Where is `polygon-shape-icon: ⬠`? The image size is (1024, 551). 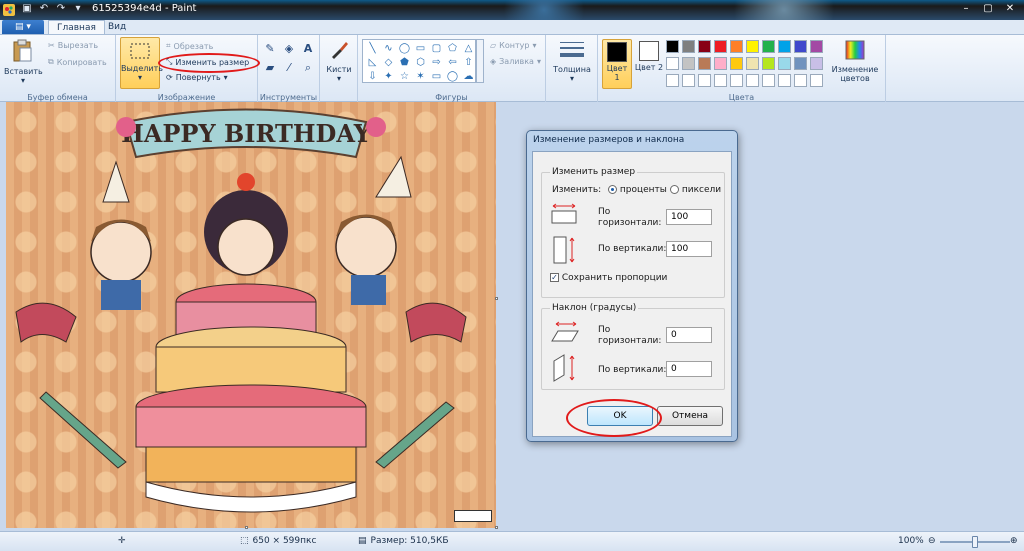 polygon-shape-icon: ⬠ is located at coordinates (452, 48).